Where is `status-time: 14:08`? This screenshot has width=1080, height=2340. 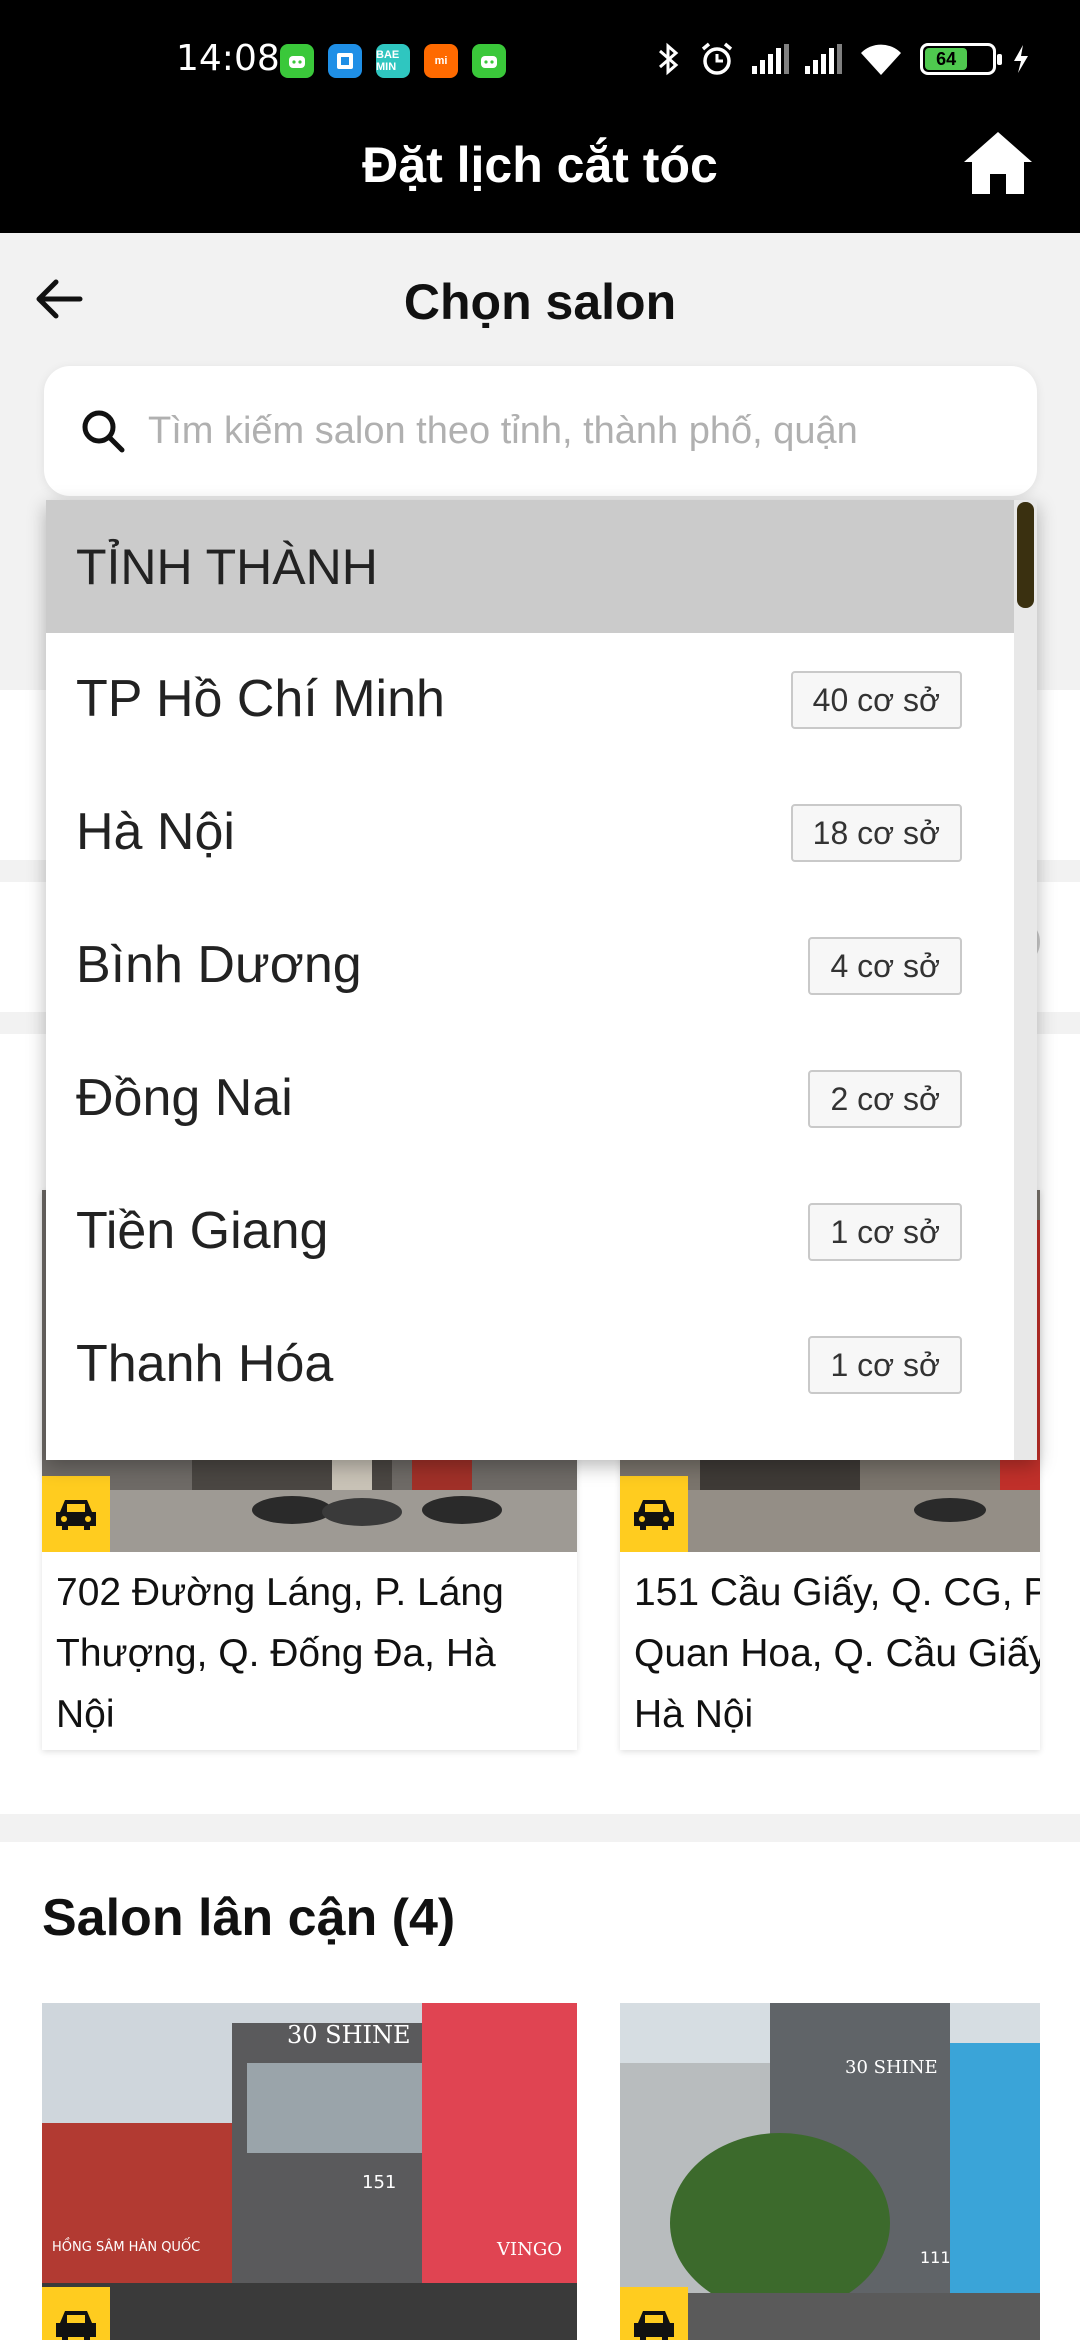 status-time: 14:08 is located at coordinates (228, 58).